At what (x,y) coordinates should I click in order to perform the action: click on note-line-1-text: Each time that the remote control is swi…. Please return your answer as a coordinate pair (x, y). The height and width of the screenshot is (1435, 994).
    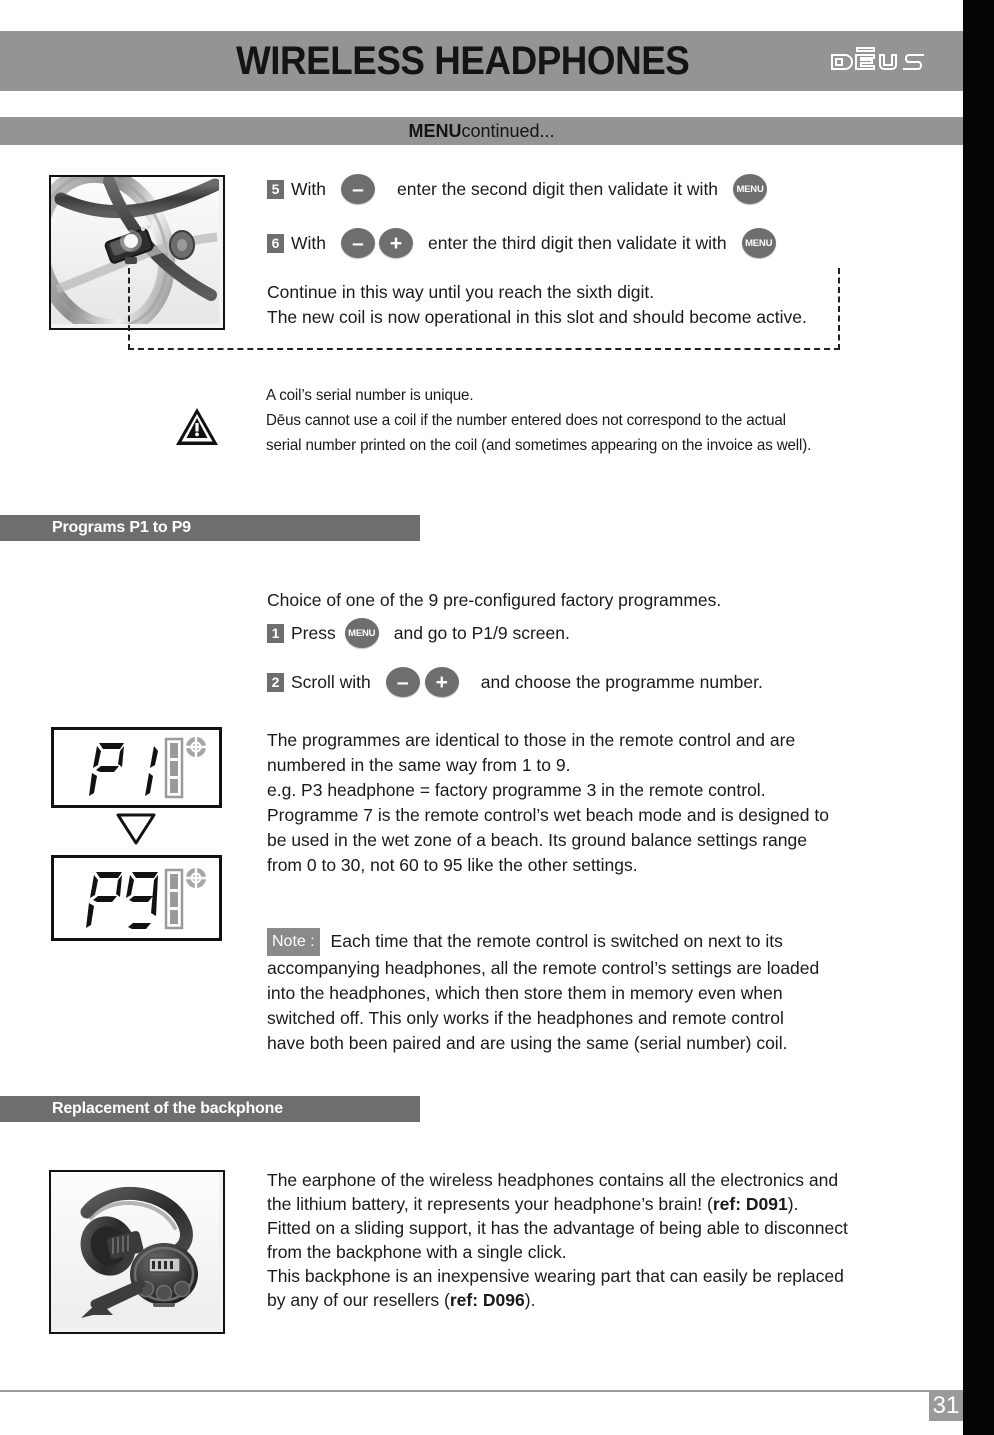
    Looking at the image, I should click on (554, 941).